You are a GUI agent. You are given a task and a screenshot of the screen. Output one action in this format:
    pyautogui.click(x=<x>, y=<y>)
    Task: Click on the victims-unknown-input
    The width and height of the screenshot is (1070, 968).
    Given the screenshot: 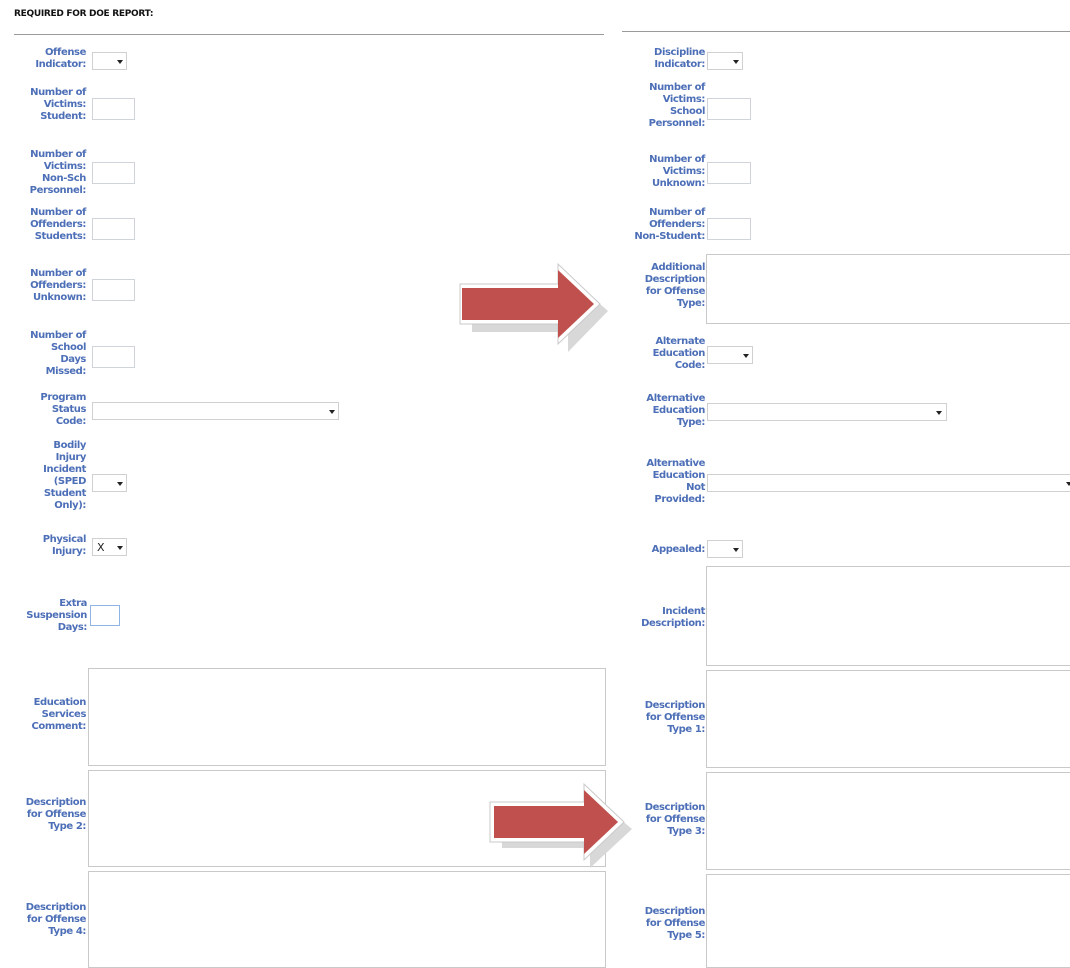 What is the action you would take?
    pyautogui.click(x=729, y=173)
    